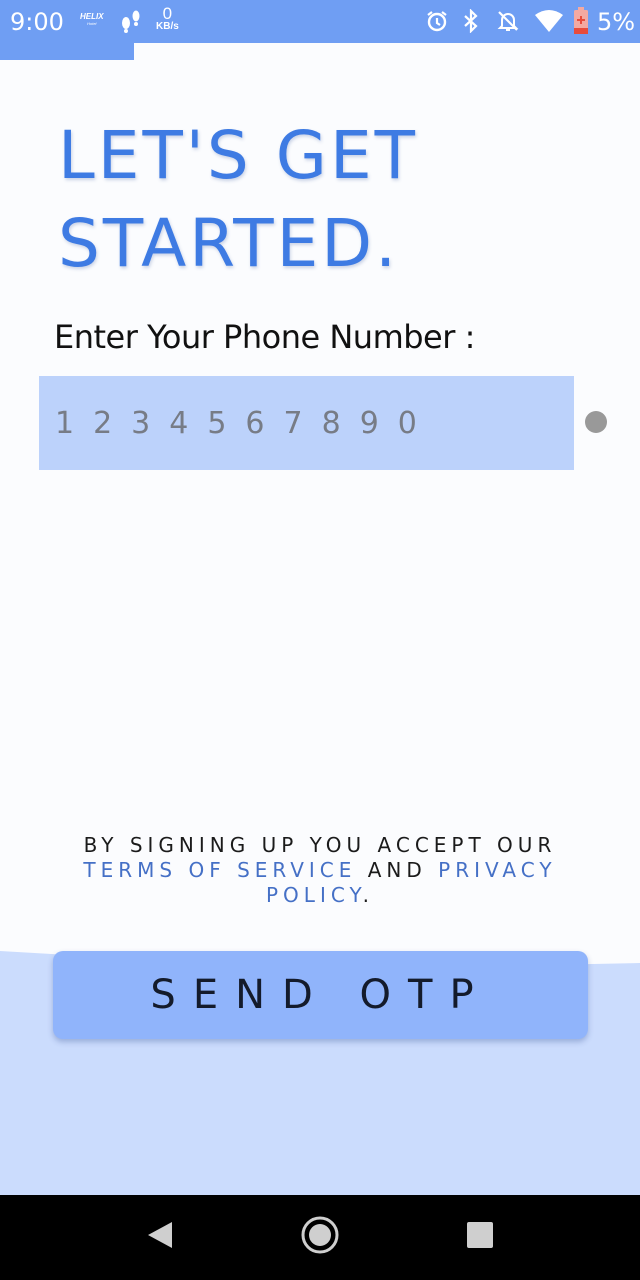  I want to click on status-bar: 9:00 HELIX Hotel 0 KB/s 5%, so click(320, 21).